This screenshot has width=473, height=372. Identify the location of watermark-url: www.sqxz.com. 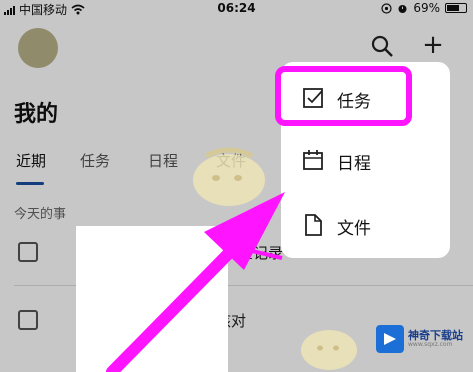
(430, 344).